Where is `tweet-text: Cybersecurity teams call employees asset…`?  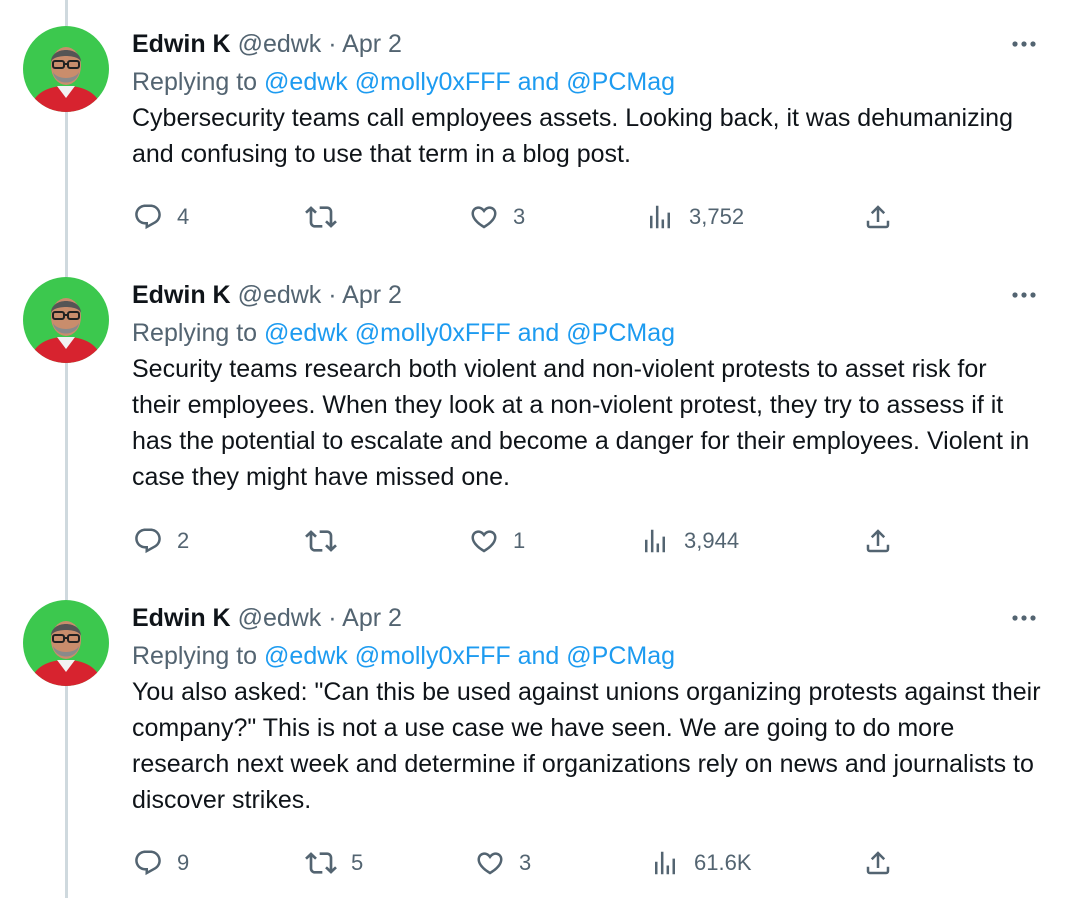 tweet-text: Cybersecurity teams call employees asset… is located at coordinates (572, 136).